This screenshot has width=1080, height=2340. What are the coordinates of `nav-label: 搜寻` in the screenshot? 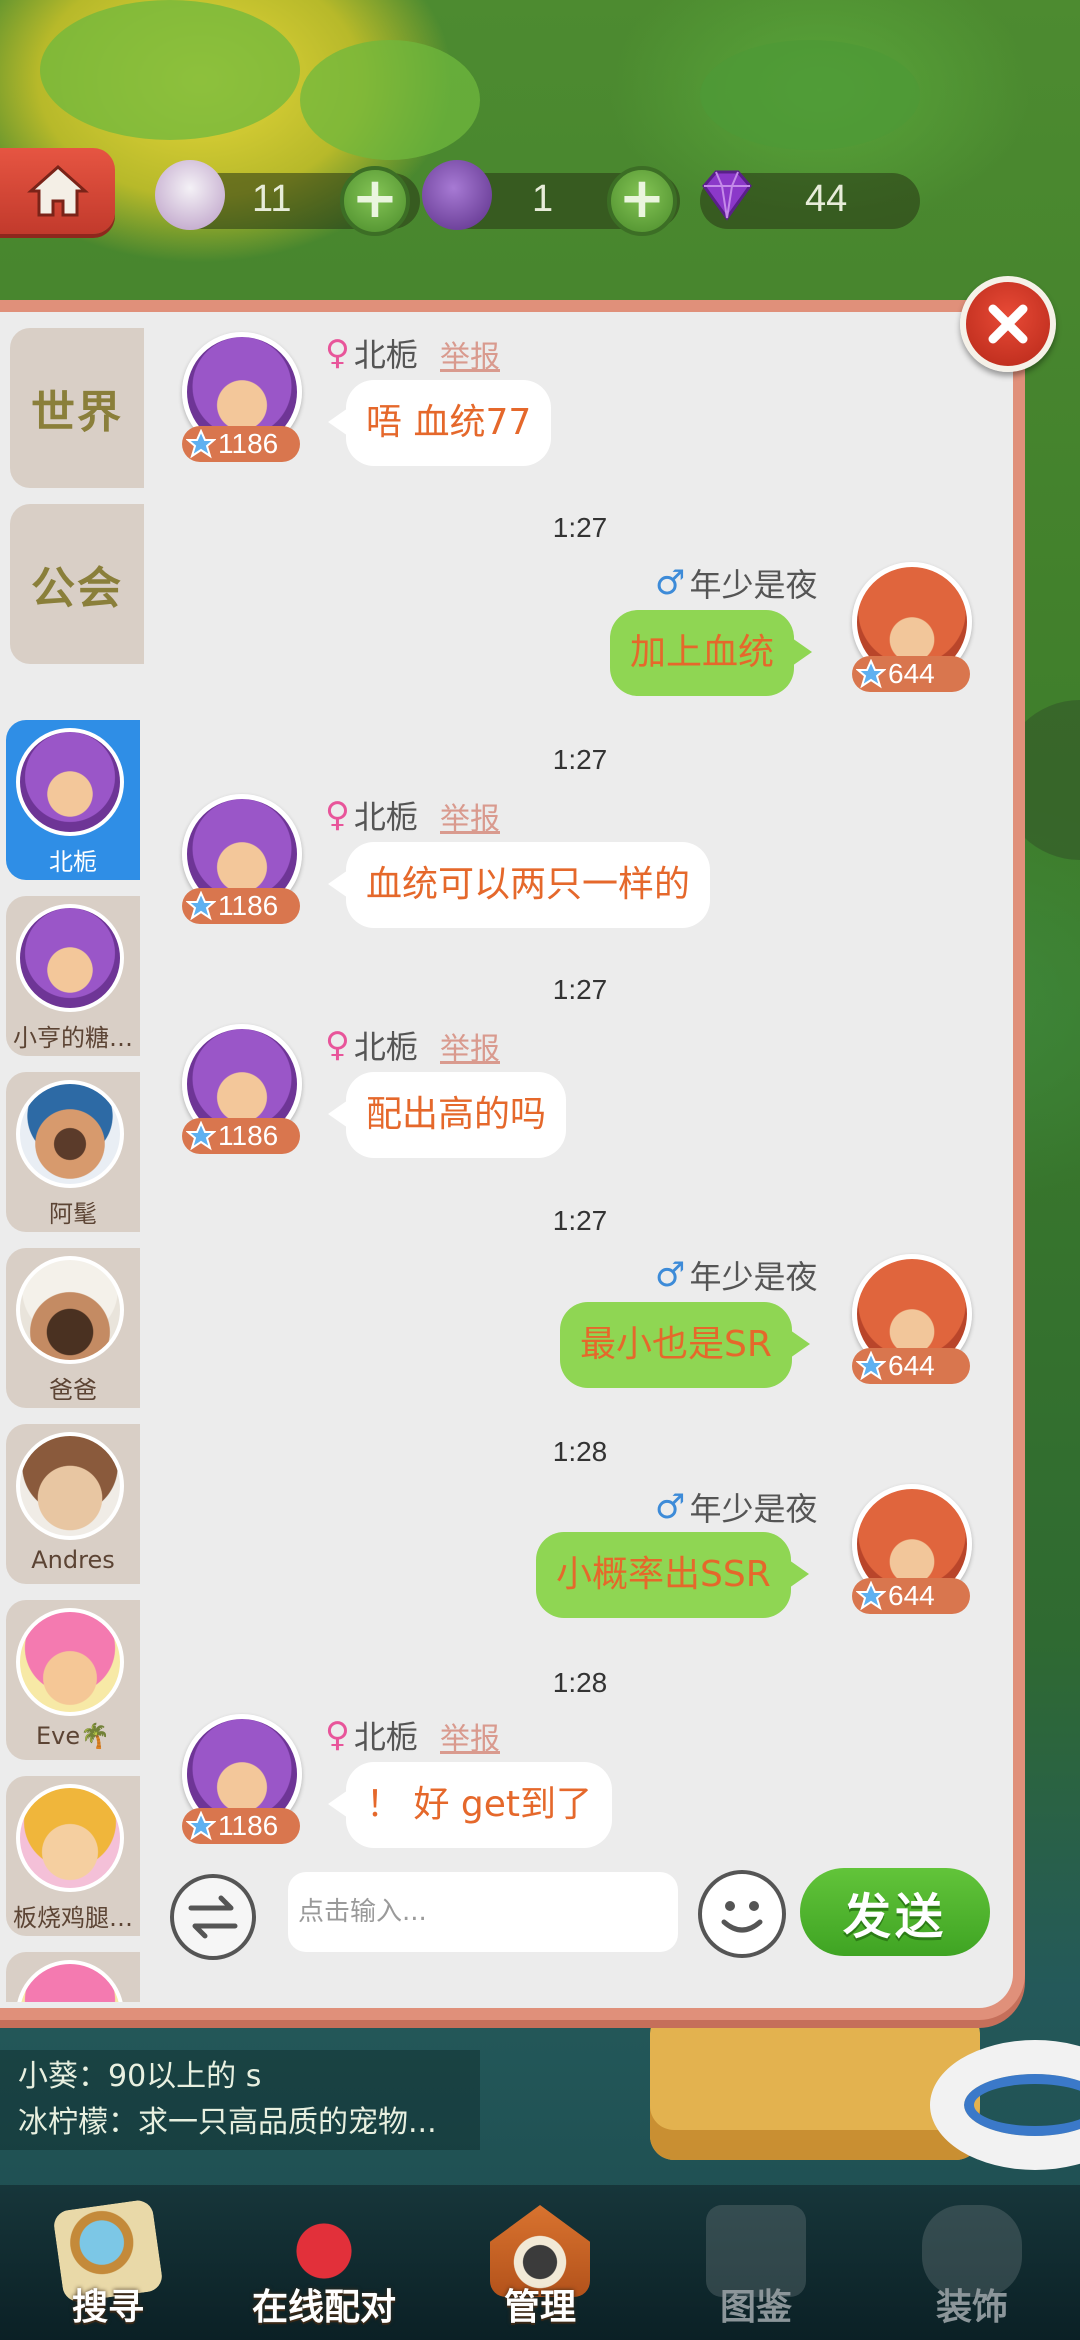 It's located at (107, 2307).